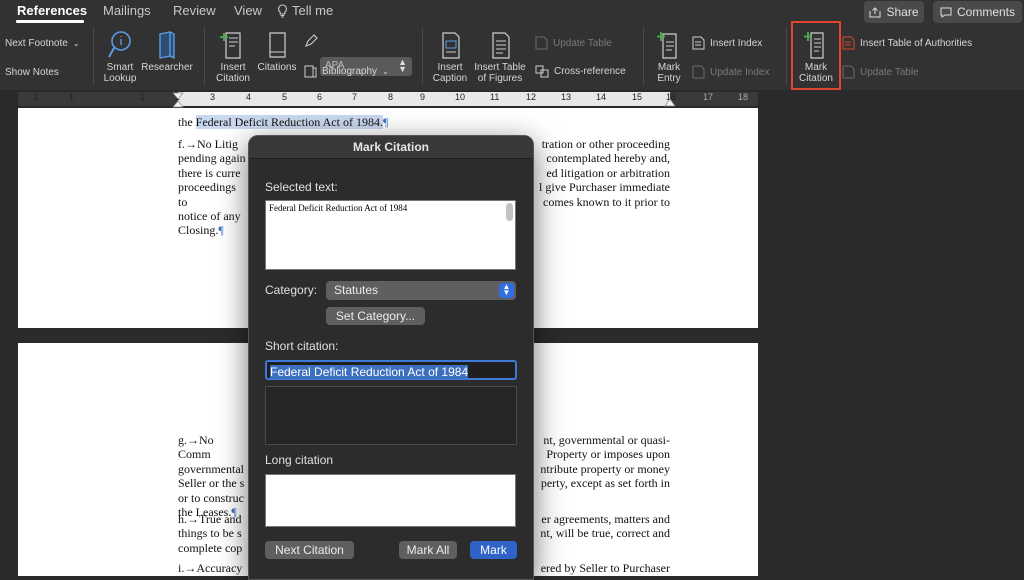 This screenshot has width=1024, height=580. What do you see at coordinates (423, 97) in the screenshot?
I see `ruler-number: 9` at bounding box center [423, 97].